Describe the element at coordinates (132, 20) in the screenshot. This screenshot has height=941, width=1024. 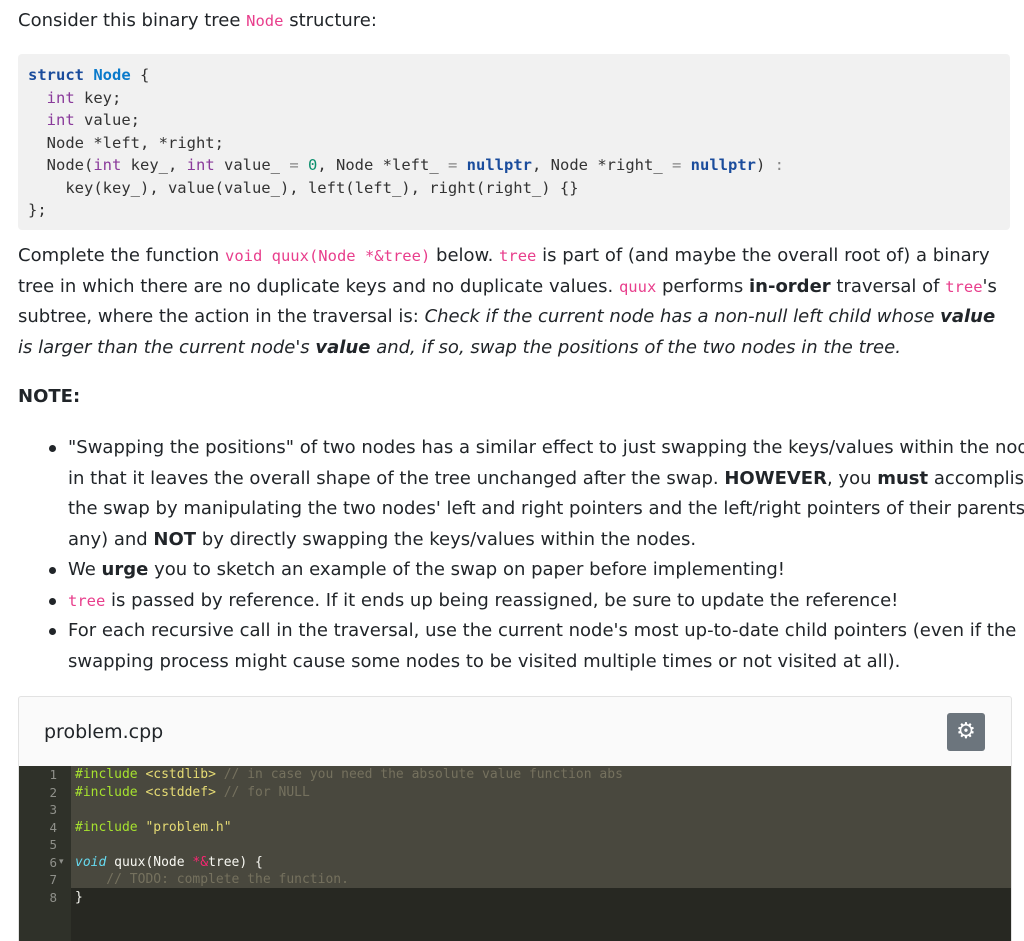
I see `intro-before: Consider this binary tree` at that location.